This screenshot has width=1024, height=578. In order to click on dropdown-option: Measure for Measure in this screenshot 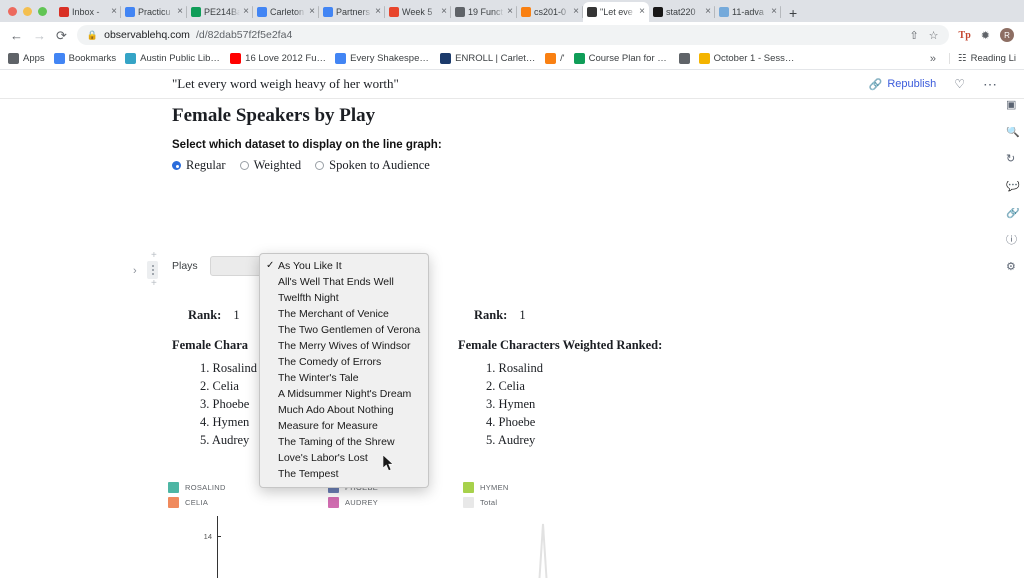, I will do `click(344, 426)`.